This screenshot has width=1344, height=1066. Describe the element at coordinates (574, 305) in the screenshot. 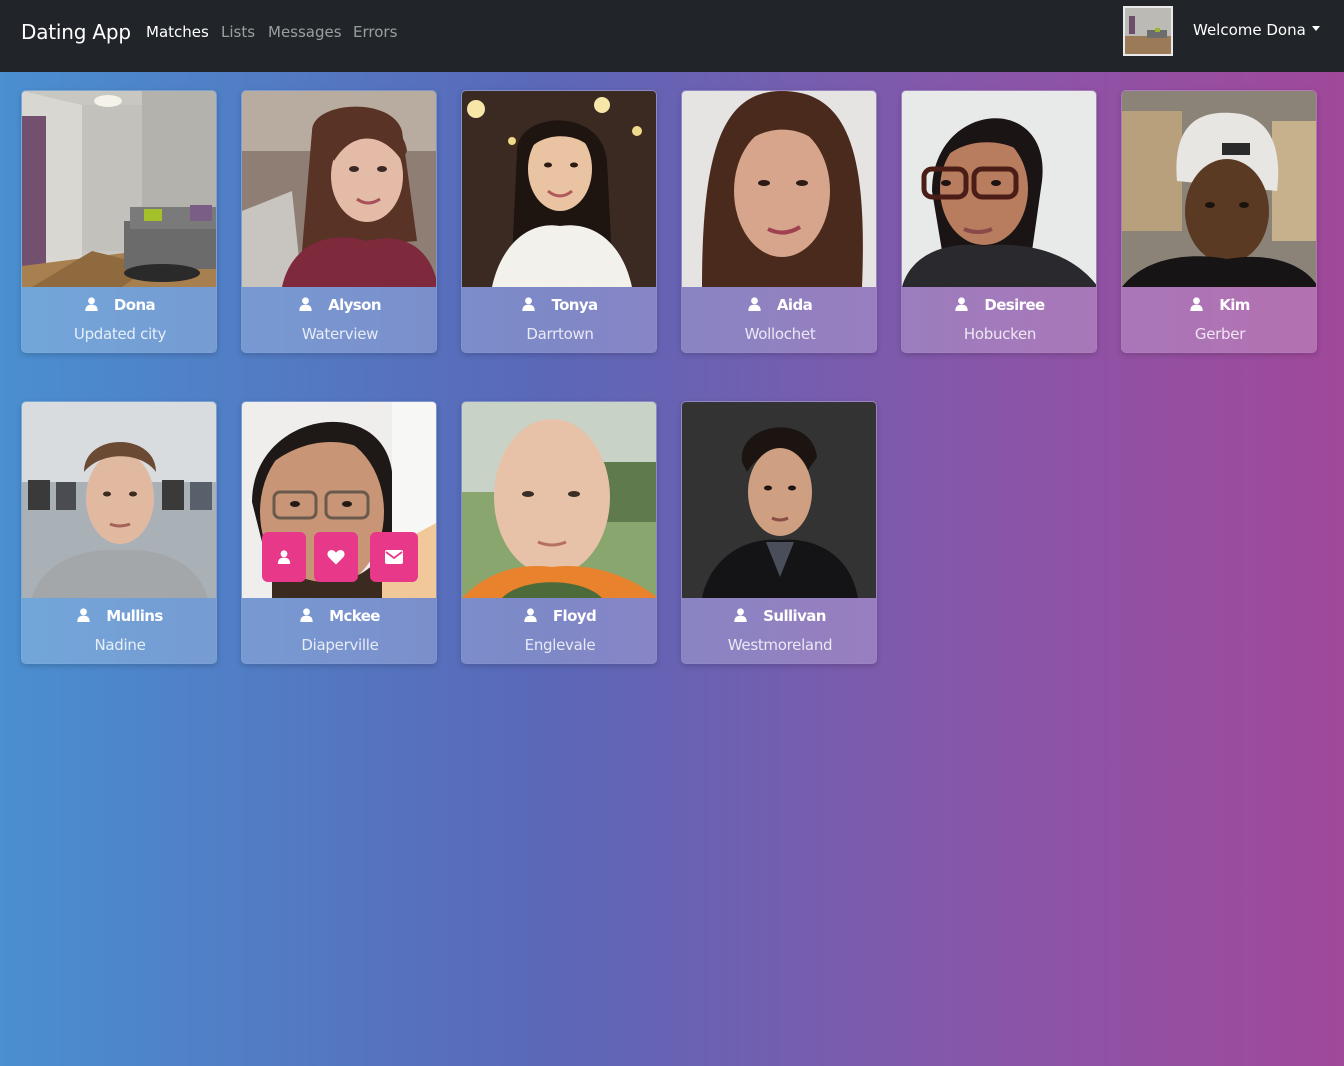

I see `member-name: Tonya` at that location.